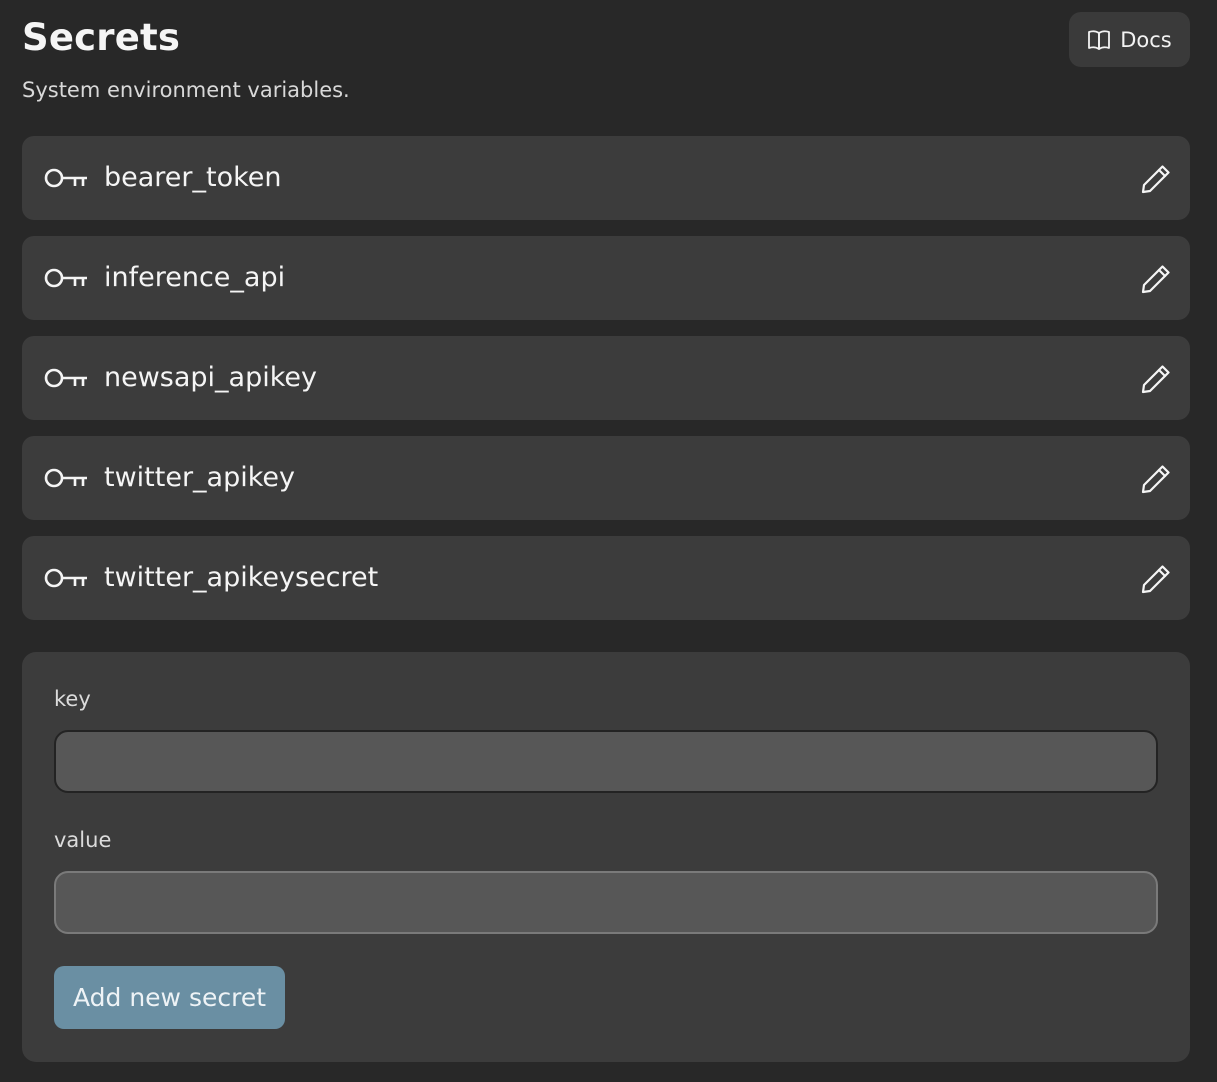 The width and height of the screenshot is (1217, 1082). I want to click on value-input, so click(606, 902).